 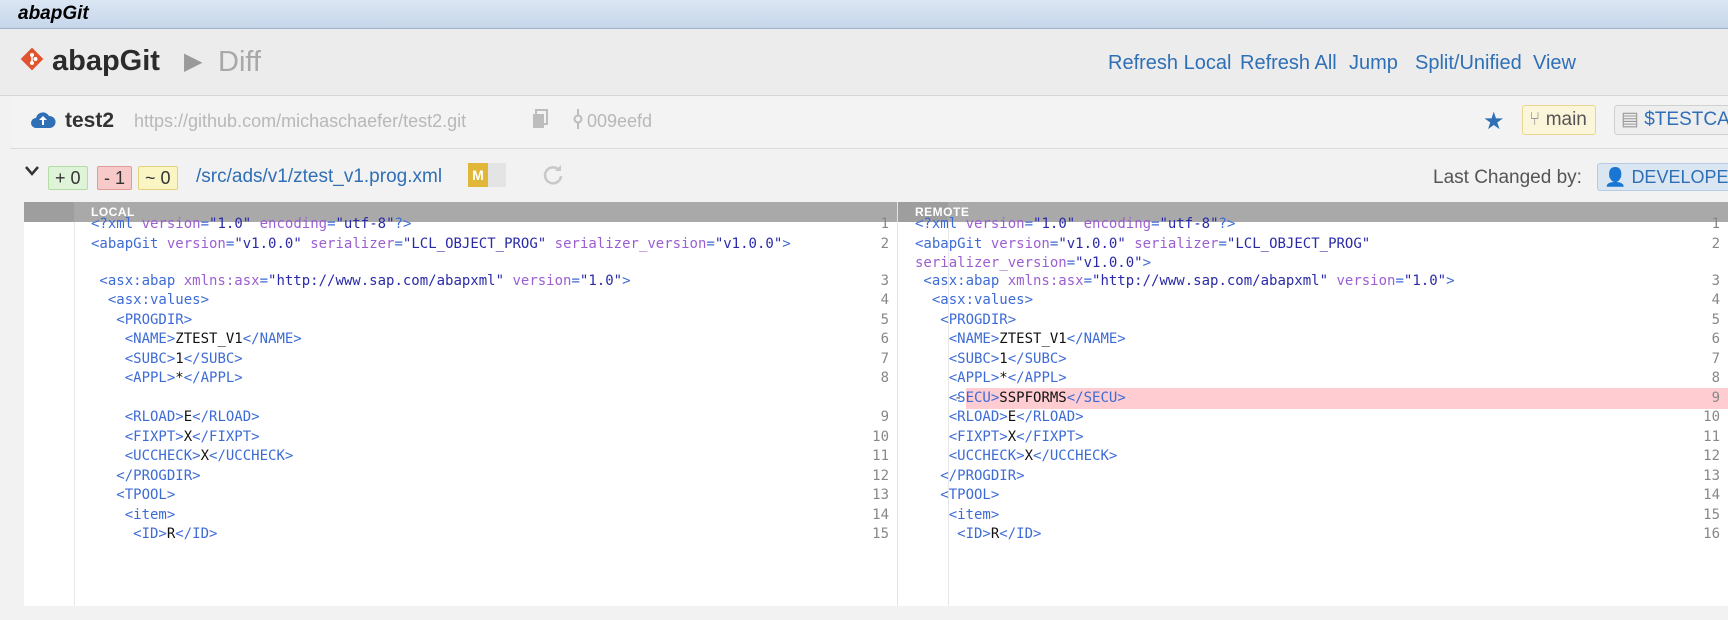 What do you see at coordinates (1559, 120) in the screenshot?
I see `branch-badge: ⑂ main` at bounding box center [1559, 120].